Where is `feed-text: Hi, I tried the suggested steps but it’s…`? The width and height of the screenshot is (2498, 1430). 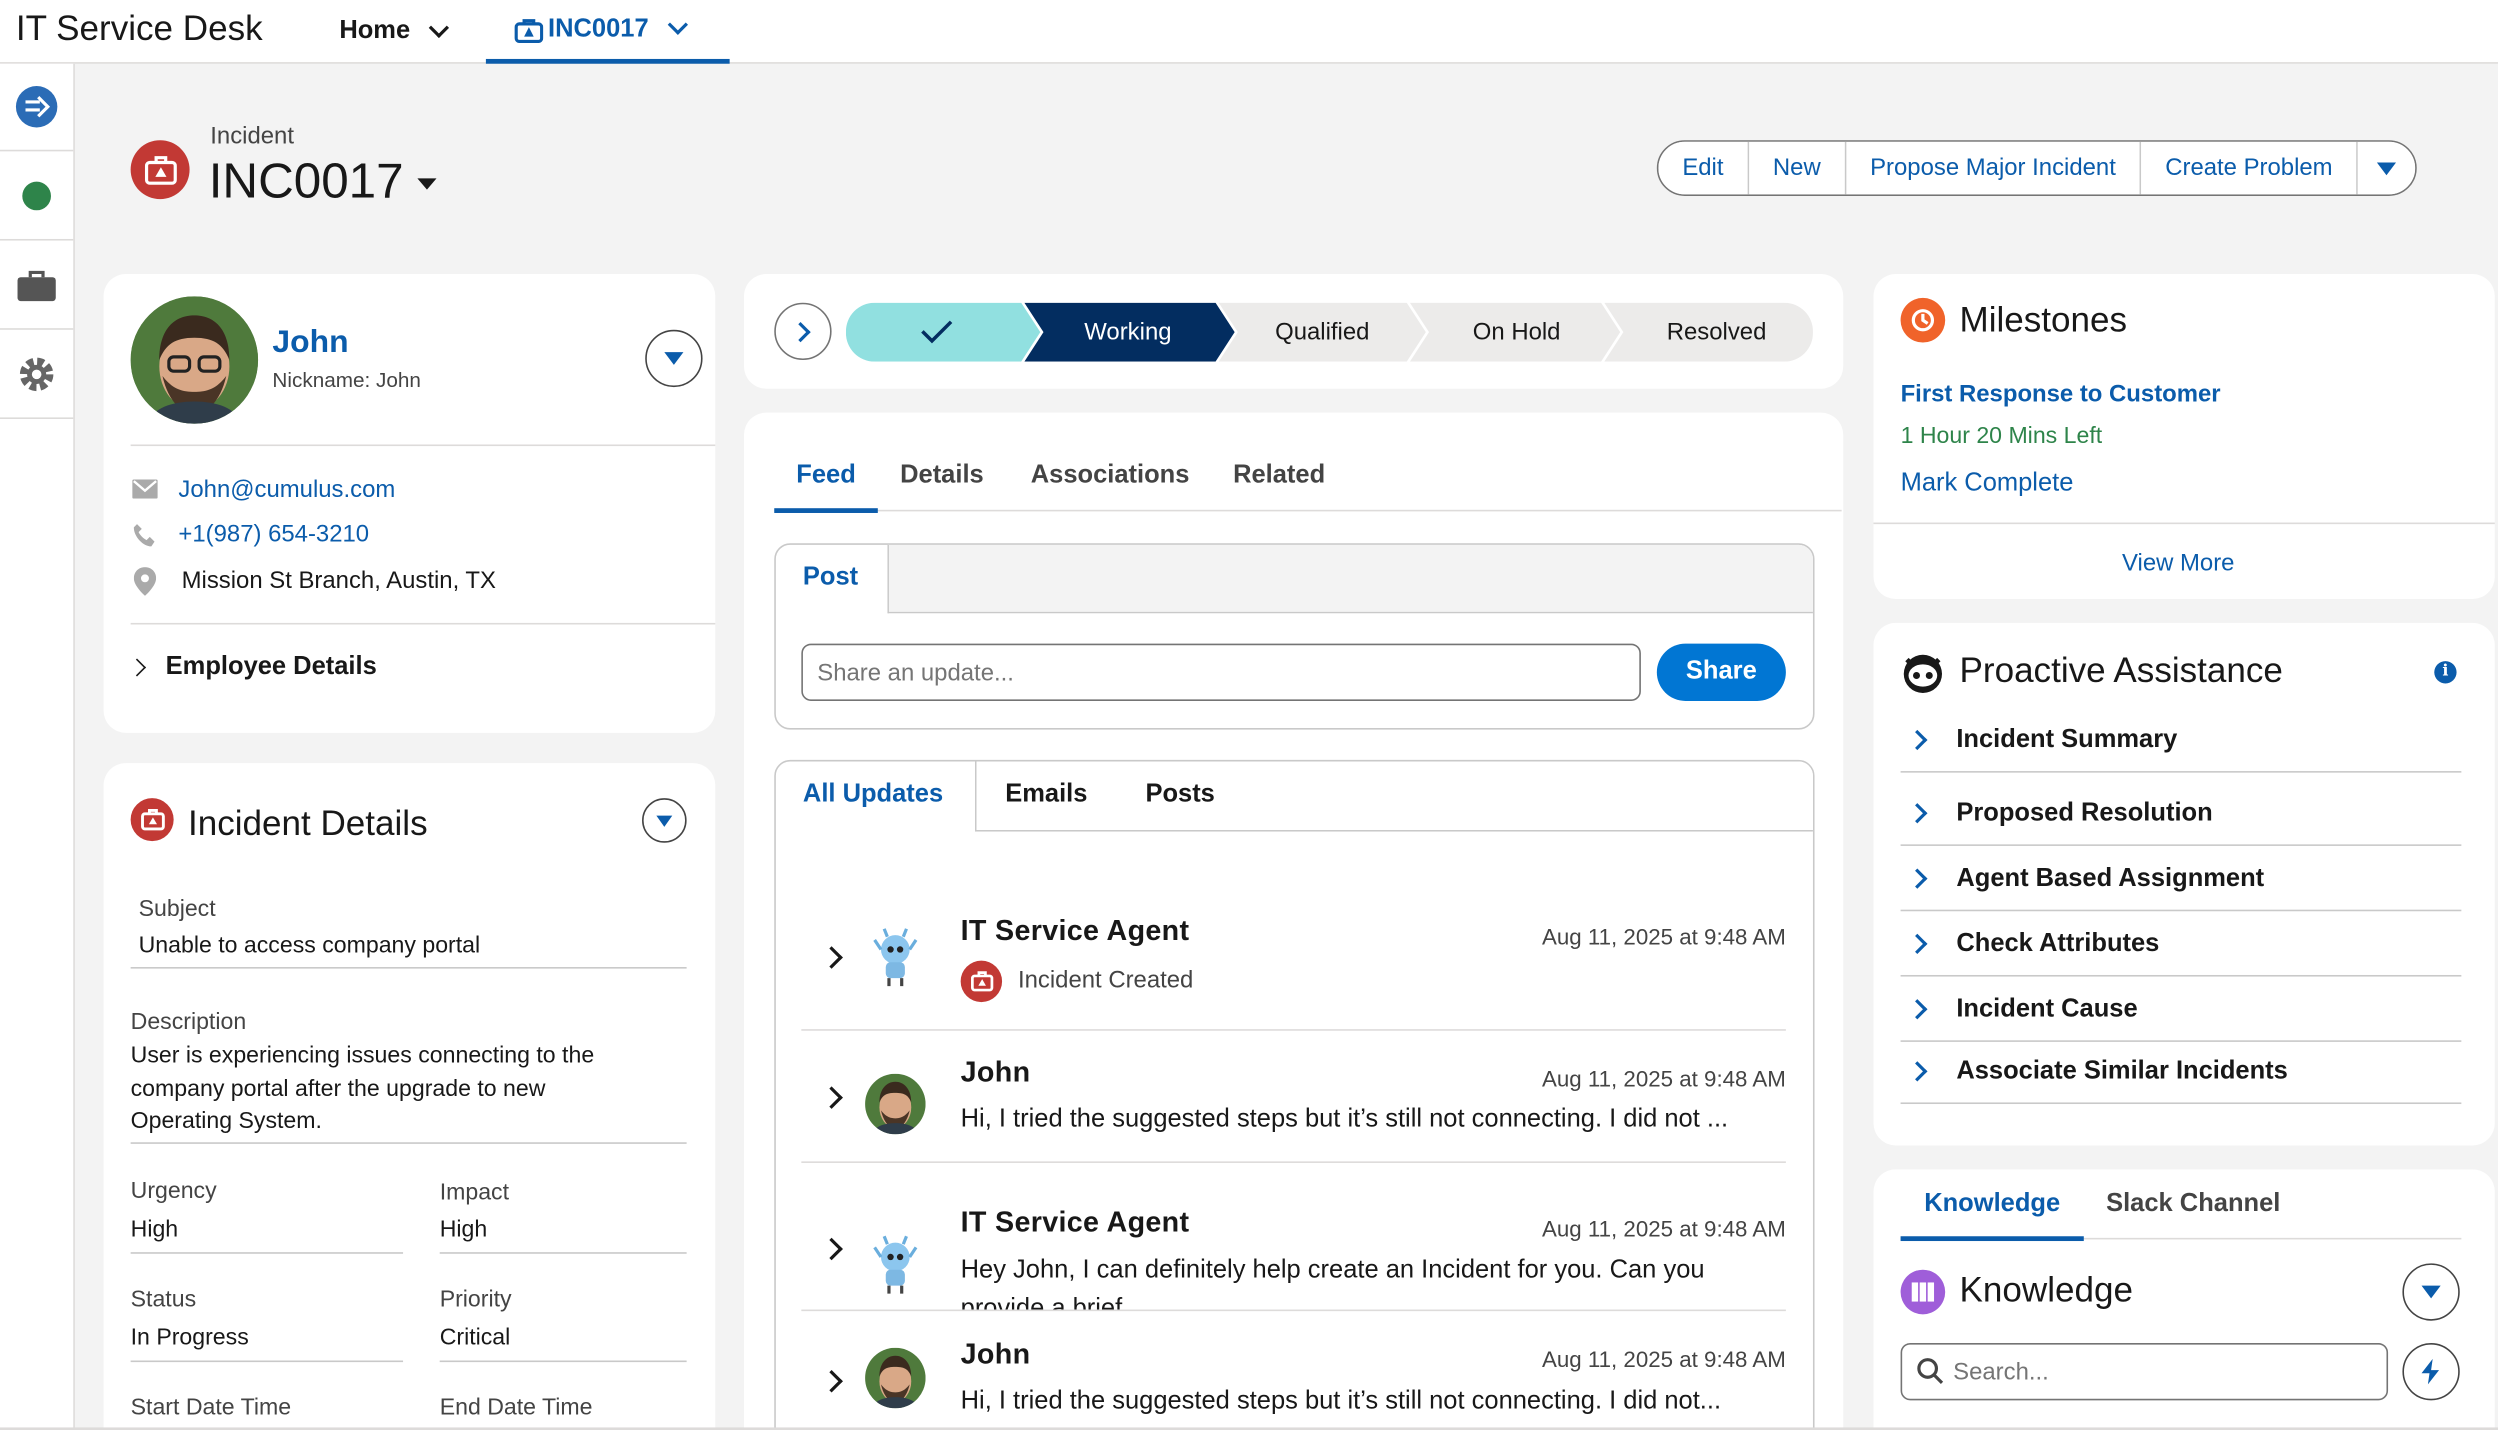 feed-text: Hi, I tried the suggested steps but it’s… is located at coordinates (1341, 1401).